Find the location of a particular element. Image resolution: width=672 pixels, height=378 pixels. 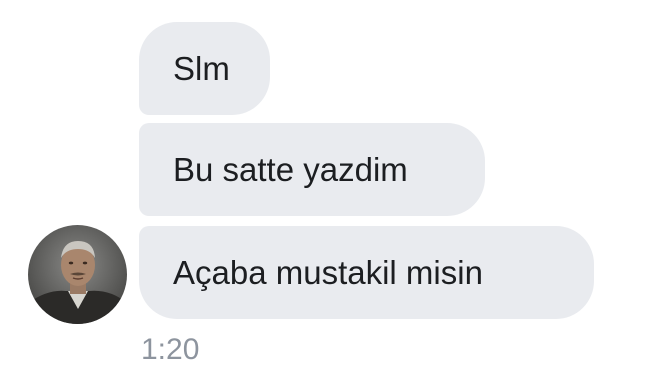

message-bubble: Bu satte yazdim is located at coordinates (312, 169).